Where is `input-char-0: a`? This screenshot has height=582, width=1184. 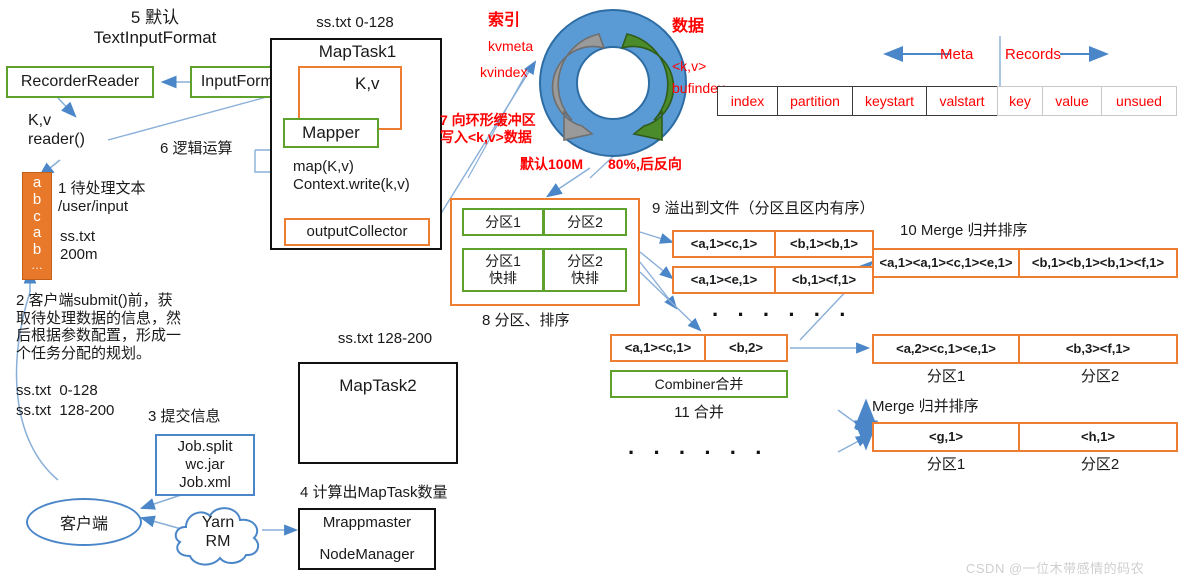
input-char-0: a is located at coordinates (37, 182).